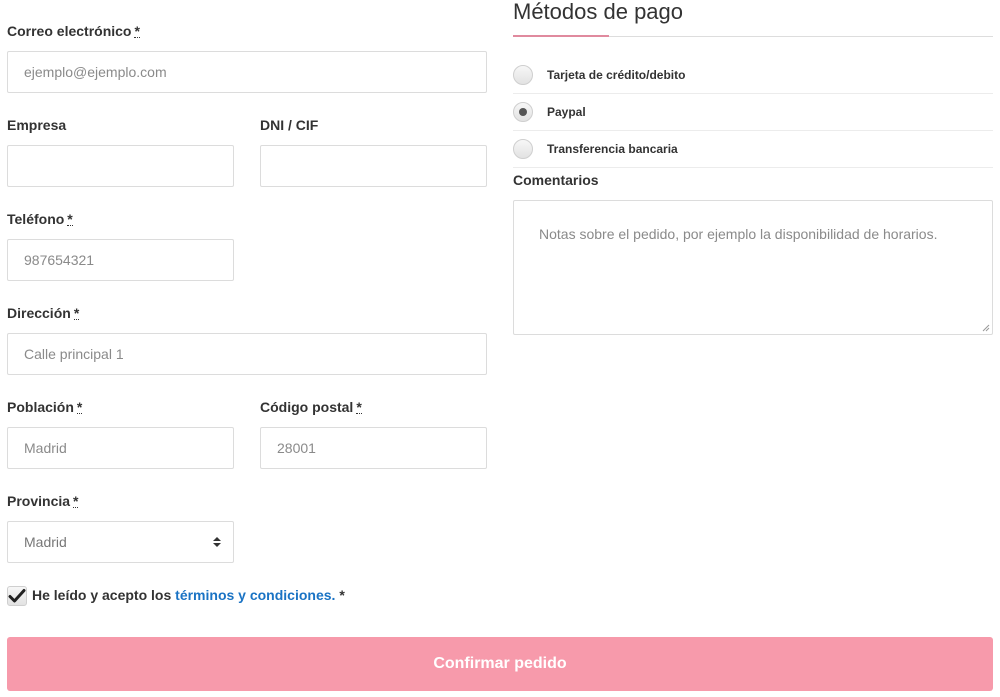  Describe the element at coordinates (753, 149) in the screenshot. I see `payment-option-transfer: Transferencia bancaria` at that location.